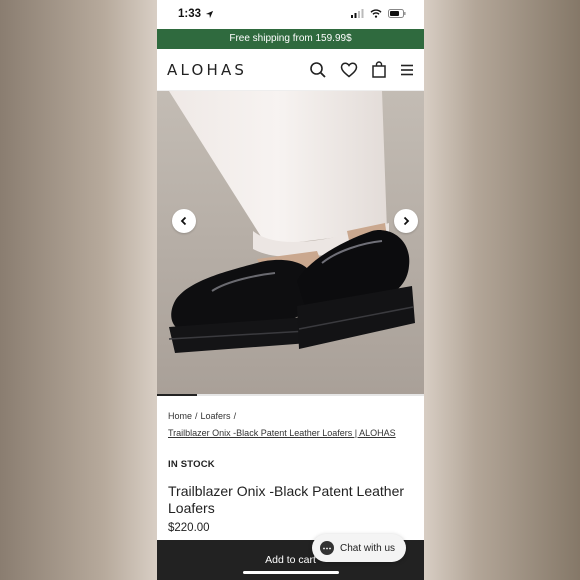 This screenshot has height=580, width=580. What do you see at coordinates (357, 13) in the screenshot?
I see `signal-icon` at bounding box center [357, 13].